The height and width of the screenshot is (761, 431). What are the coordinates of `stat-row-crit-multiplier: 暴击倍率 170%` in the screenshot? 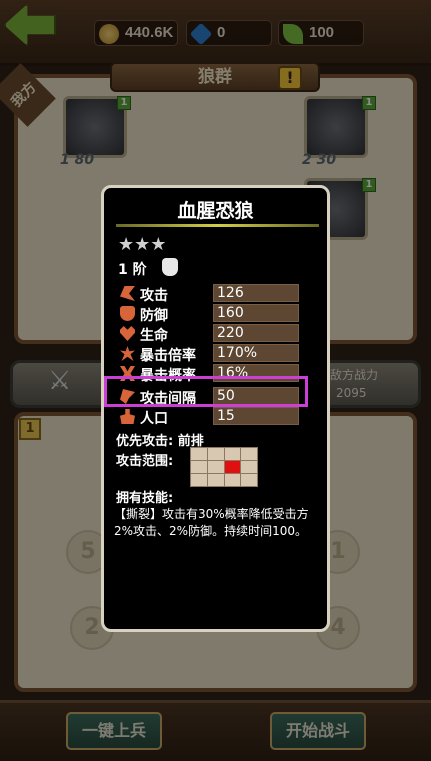 It's located at (218, 354).